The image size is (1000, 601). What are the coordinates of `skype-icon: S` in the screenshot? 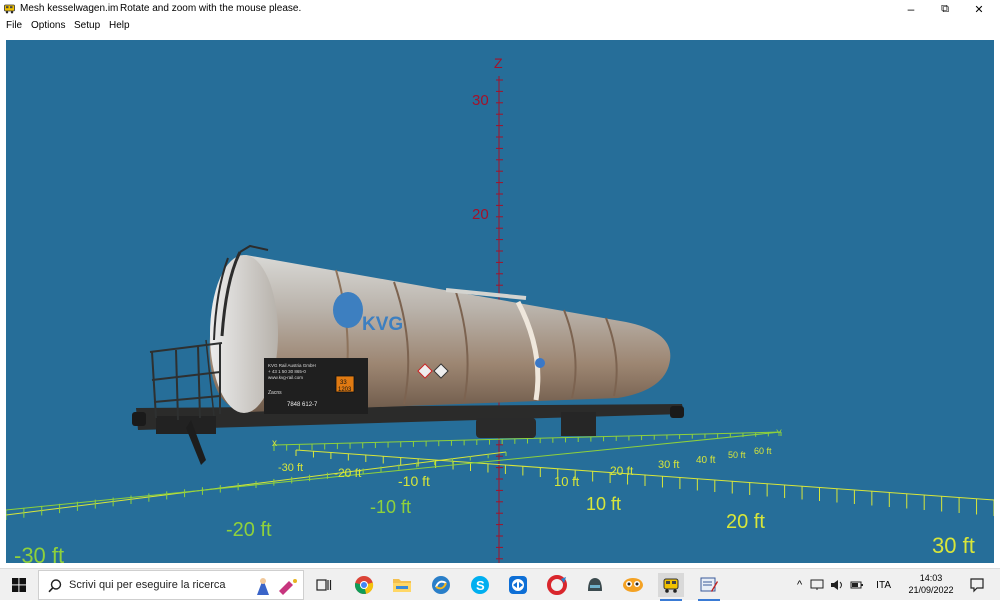 It's located at (480, 585).